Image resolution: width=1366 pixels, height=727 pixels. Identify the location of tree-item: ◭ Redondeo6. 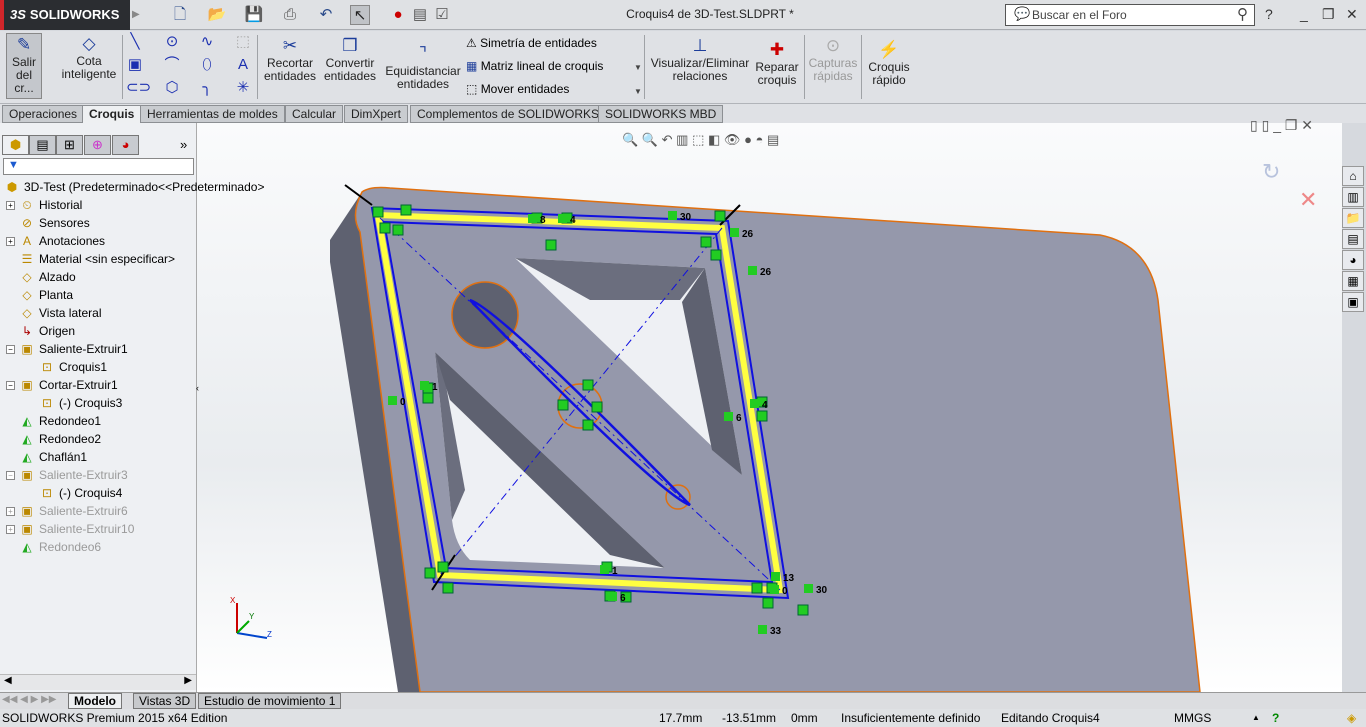
(53, 547).